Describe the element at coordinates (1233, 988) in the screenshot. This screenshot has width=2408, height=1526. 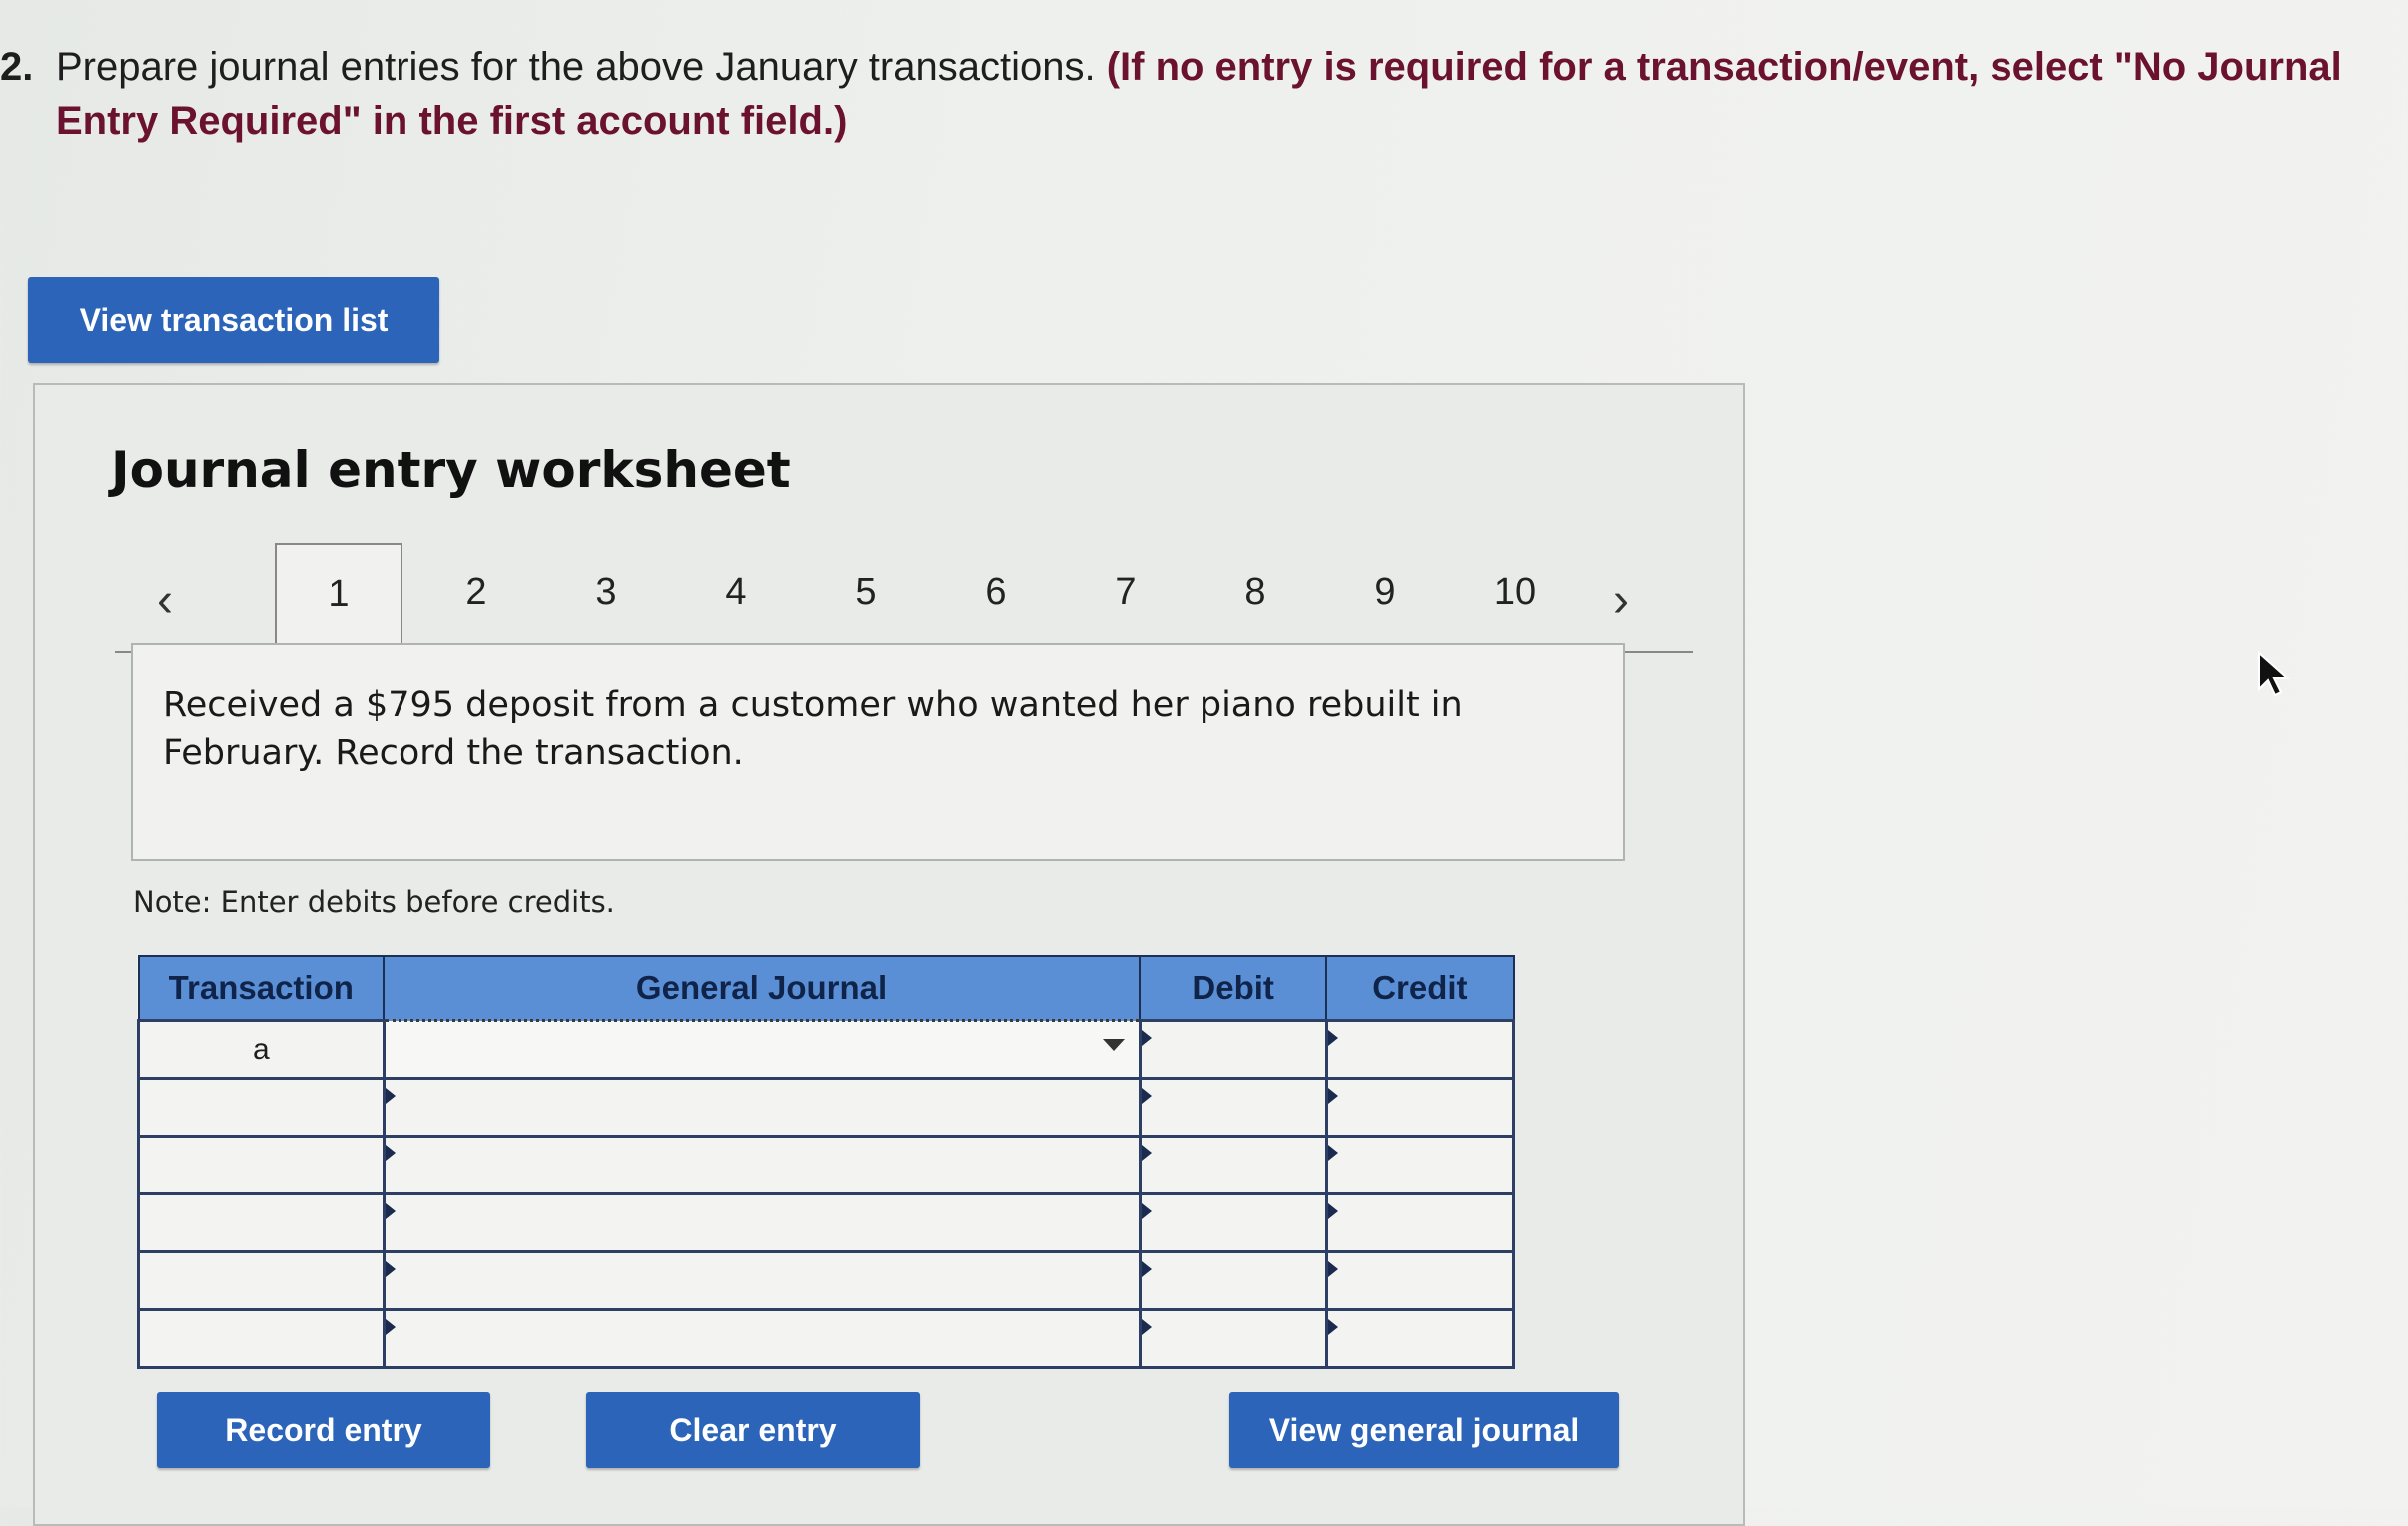
I see `header-debit: Debit` at that location.